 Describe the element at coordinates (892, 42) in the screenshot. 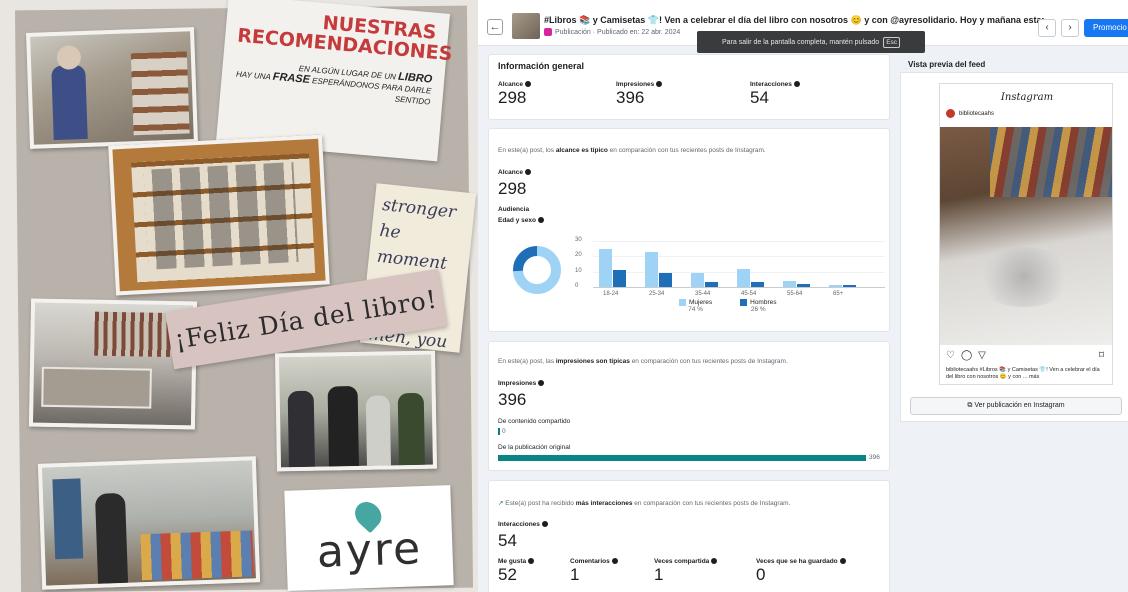

I see `esc-key: Esc` at that location.